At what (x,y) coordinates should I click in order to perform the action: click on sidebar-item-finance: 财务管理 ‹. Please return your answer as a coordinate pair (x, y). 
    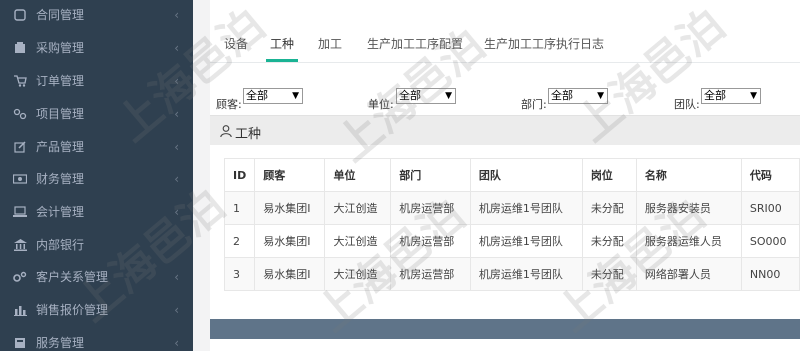
    Looking at the image, I should click on (96, 178).